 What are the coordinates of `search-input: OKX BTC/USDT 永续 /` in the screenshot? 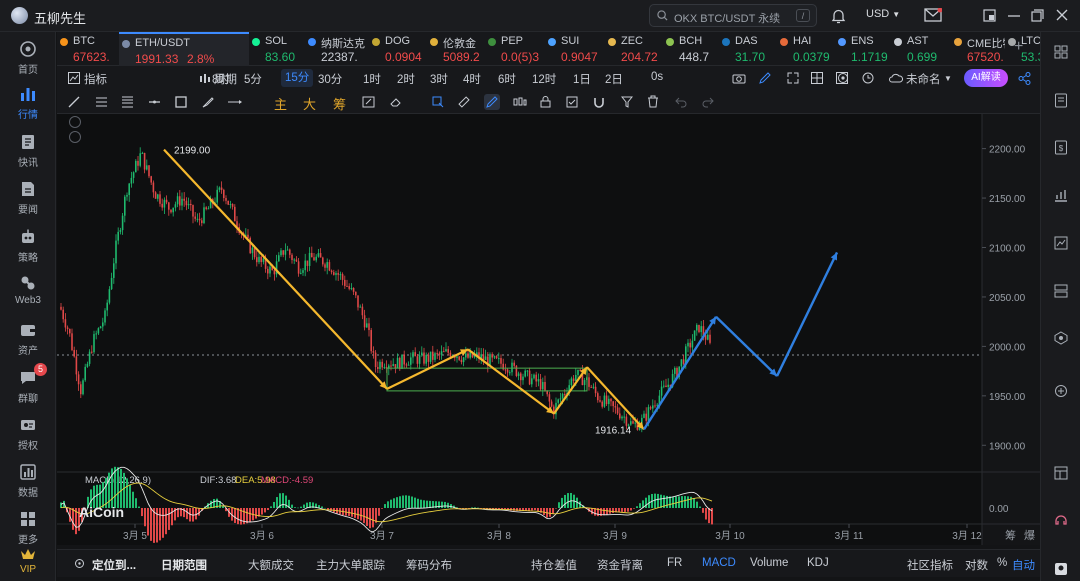 It's located at (733, 15).